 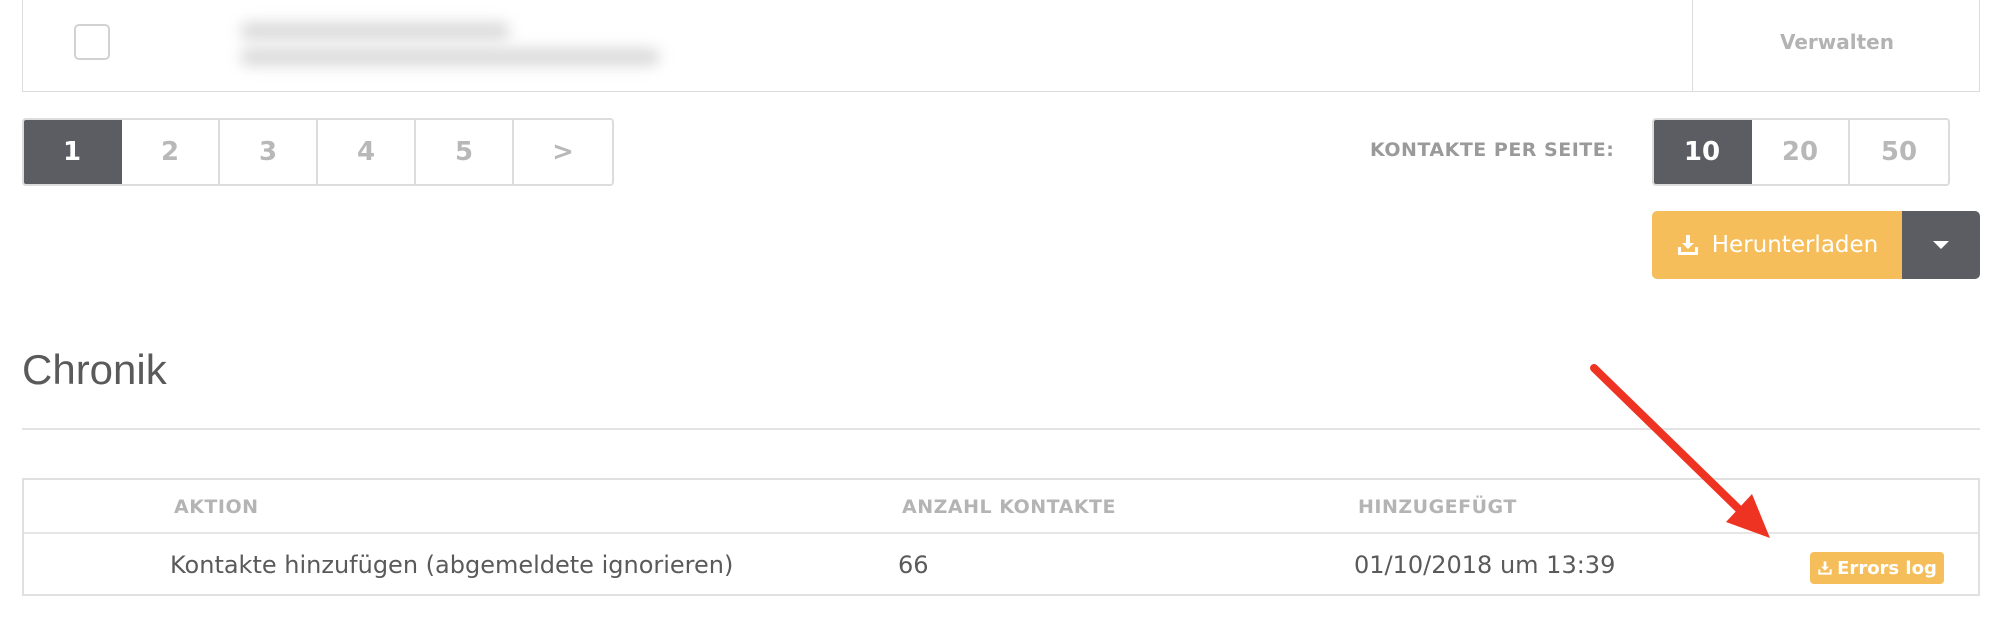 What do you see at coordinates (216, 507) in the screenshot?
I see `column-header-action: AKTION` at bounding box center [216, 507].